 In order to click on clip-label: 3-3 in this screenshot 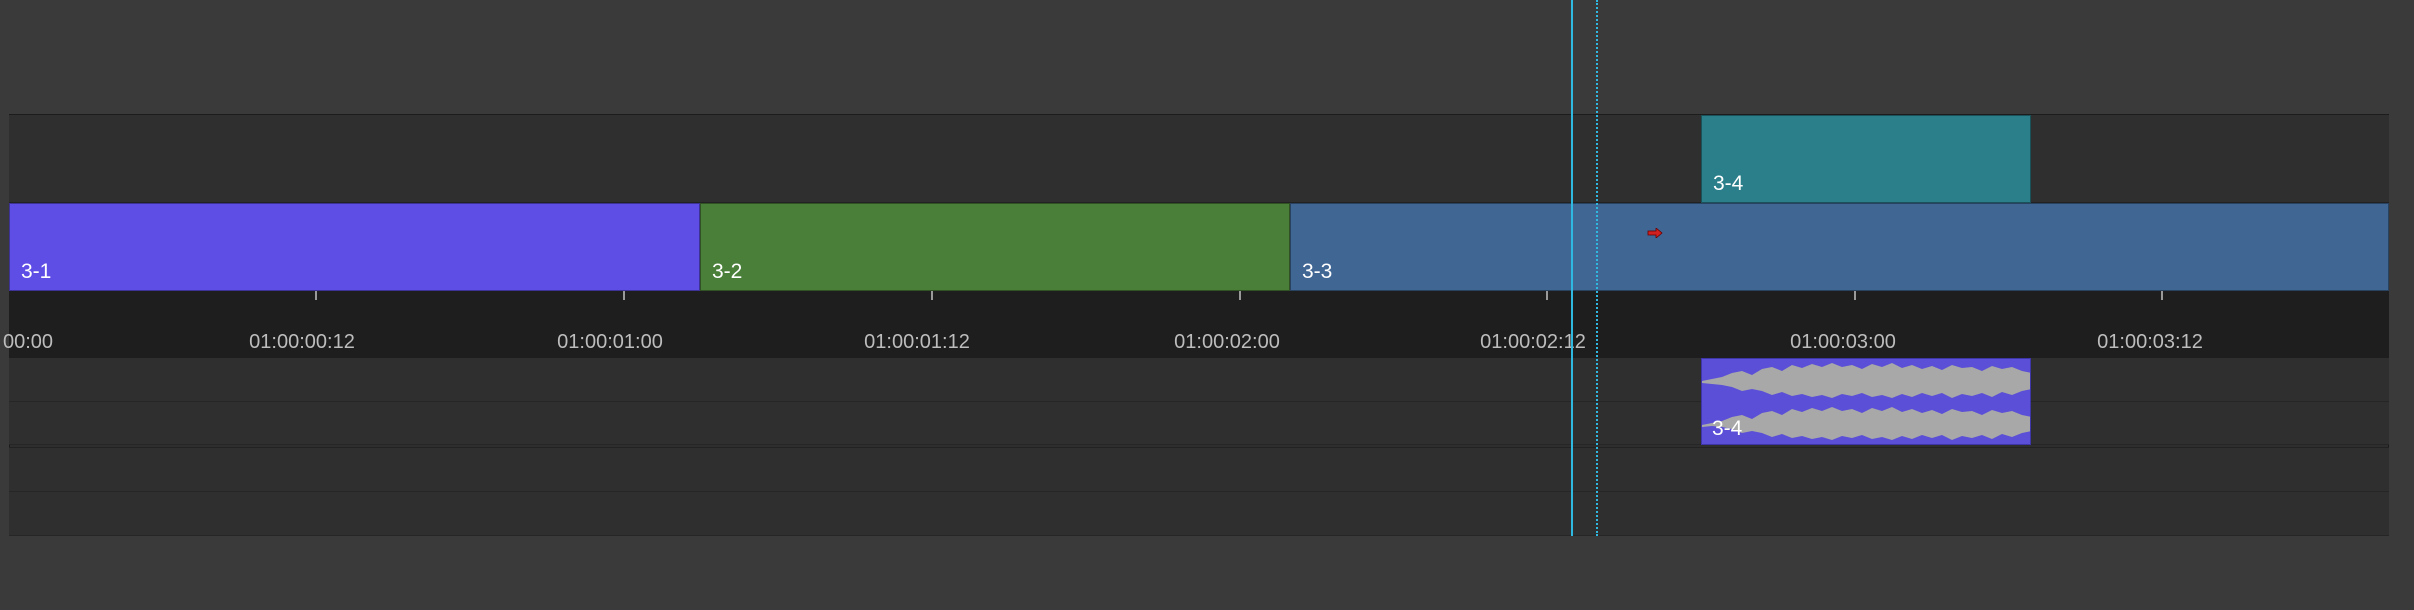, I will do `click(1317, 271)`.